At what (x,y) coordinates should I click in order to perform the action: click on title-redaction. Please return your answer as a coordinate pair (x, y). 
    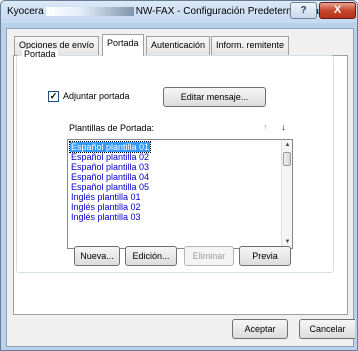
    Looking at the image, I should click on (89, 12).